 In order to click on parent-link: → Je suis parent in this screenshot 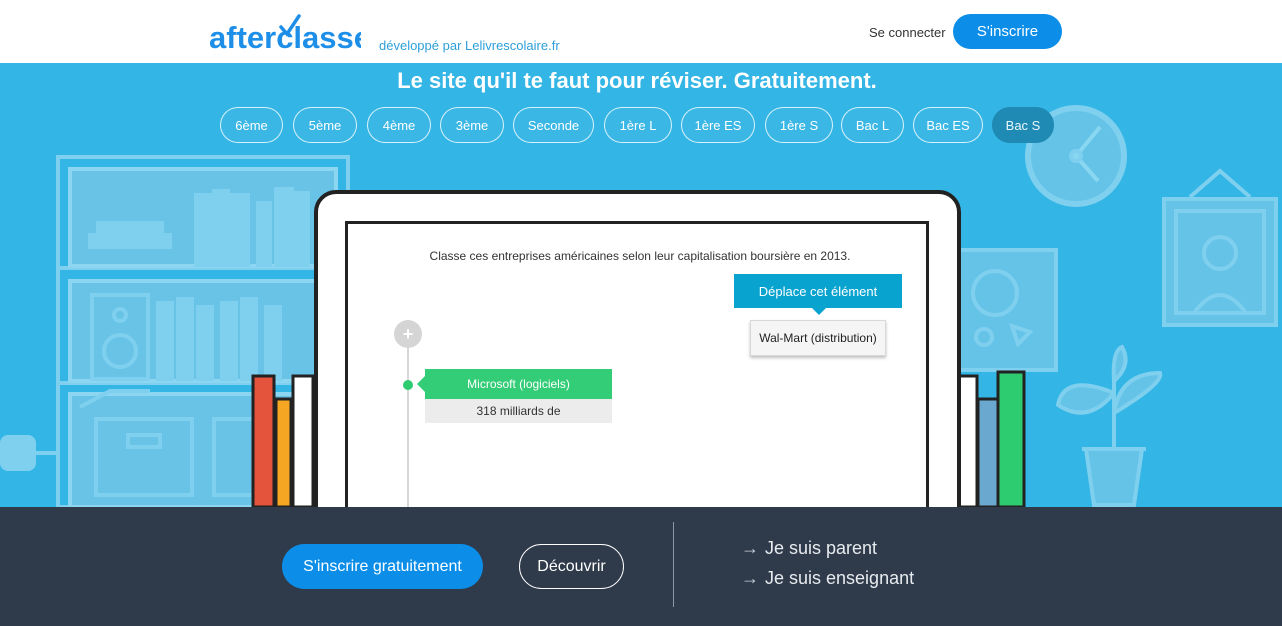, I will do `click(809, 548)`.